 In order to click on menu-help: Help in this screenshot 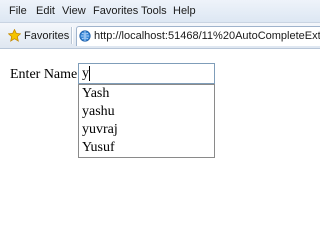, I will do `click(184, 11)`.